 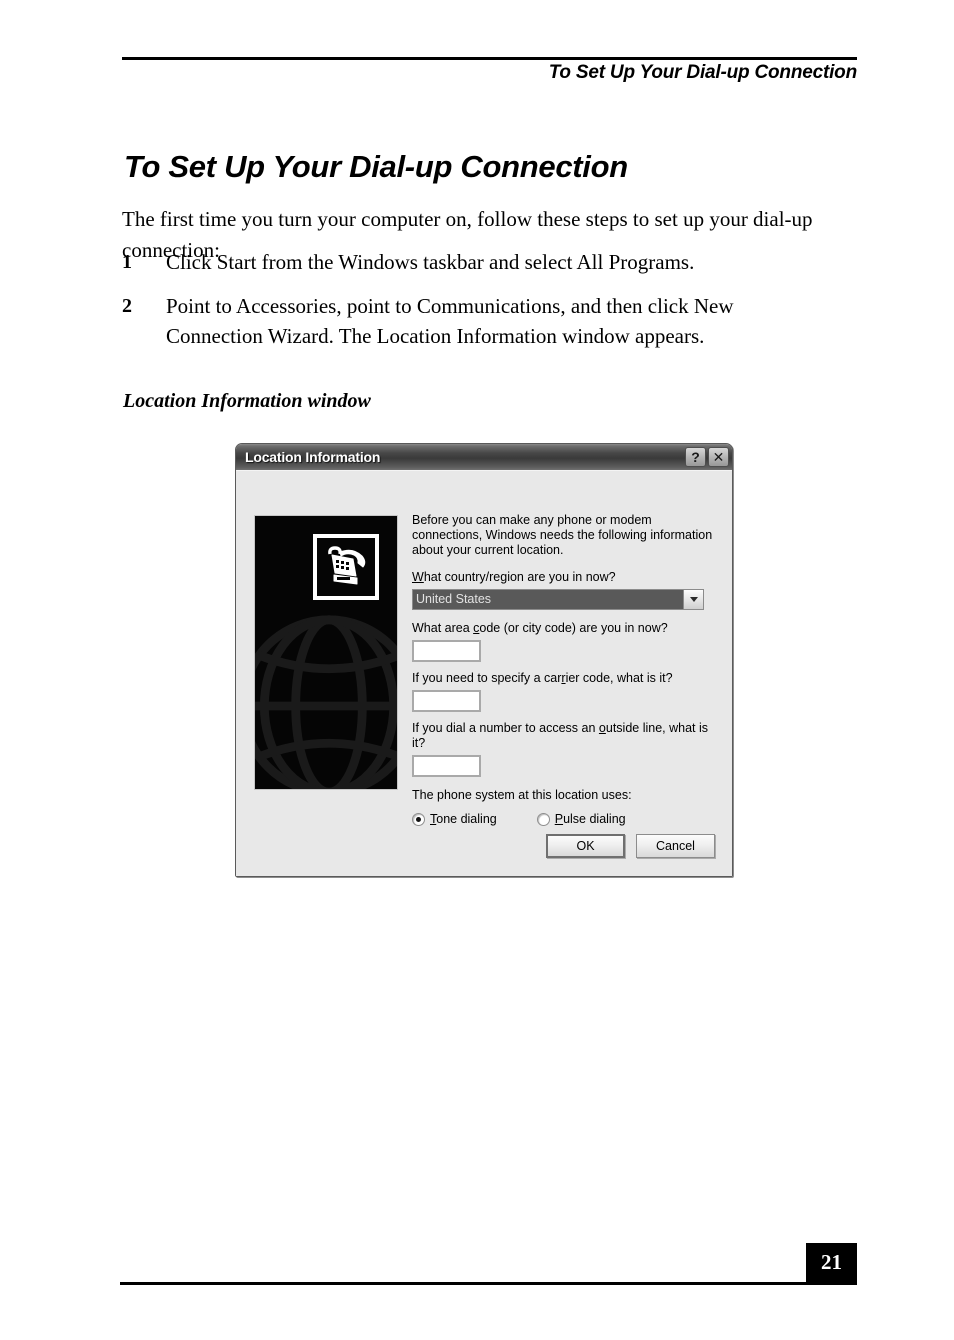 I want to click on phone-system-radio-group: Tone dialing Pulse dialing, so click(x=563, y=819).